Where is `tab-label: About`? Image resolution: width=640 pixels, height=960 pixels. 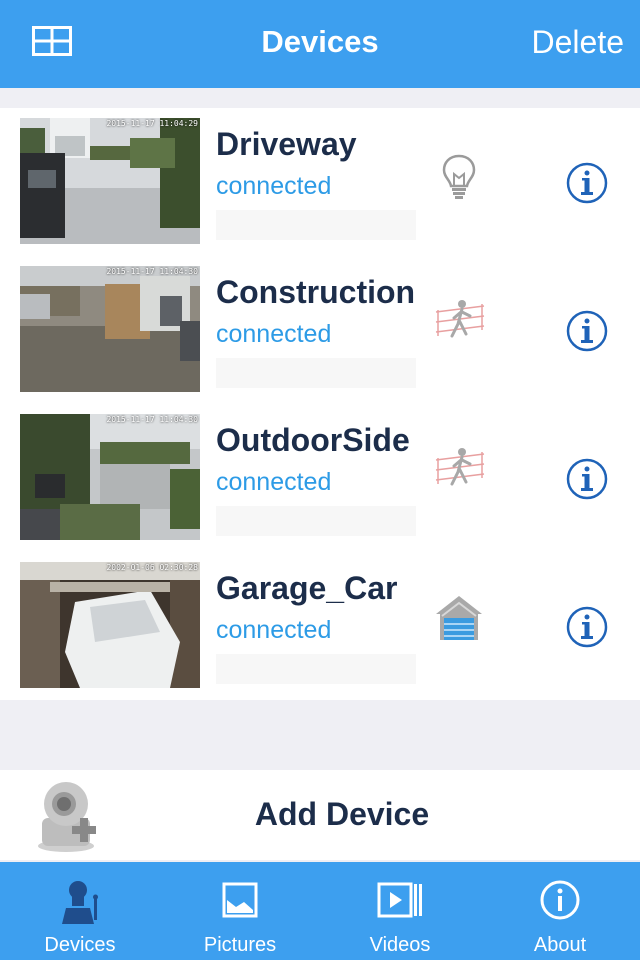 tab-label: About is located at coordinates (560, 945).